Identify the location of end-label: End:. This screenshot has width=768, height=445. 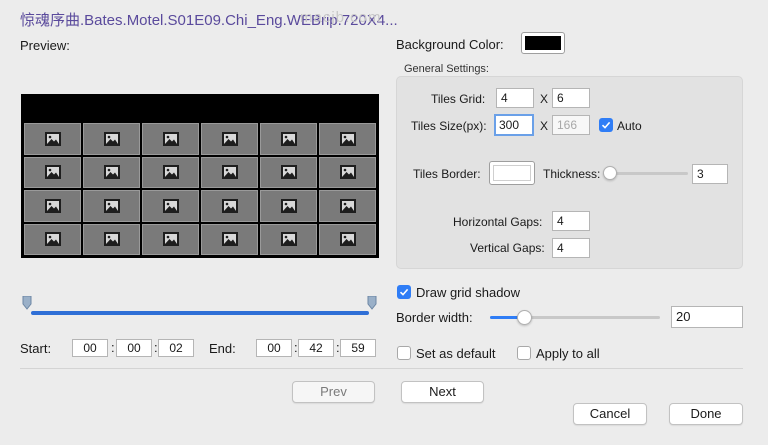
(222, 348).